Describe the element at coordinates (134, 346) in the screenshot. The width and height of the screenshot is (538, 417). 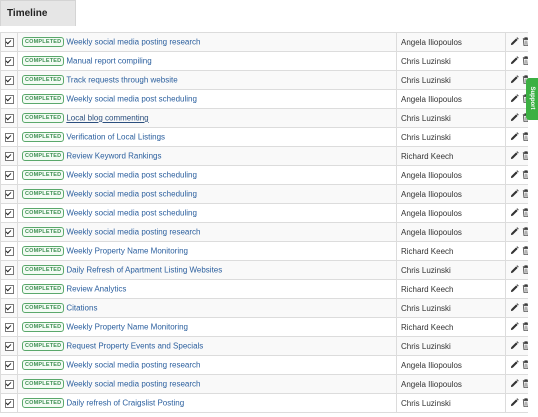
I see `task-link: Request Property Events and Specials` at that location.